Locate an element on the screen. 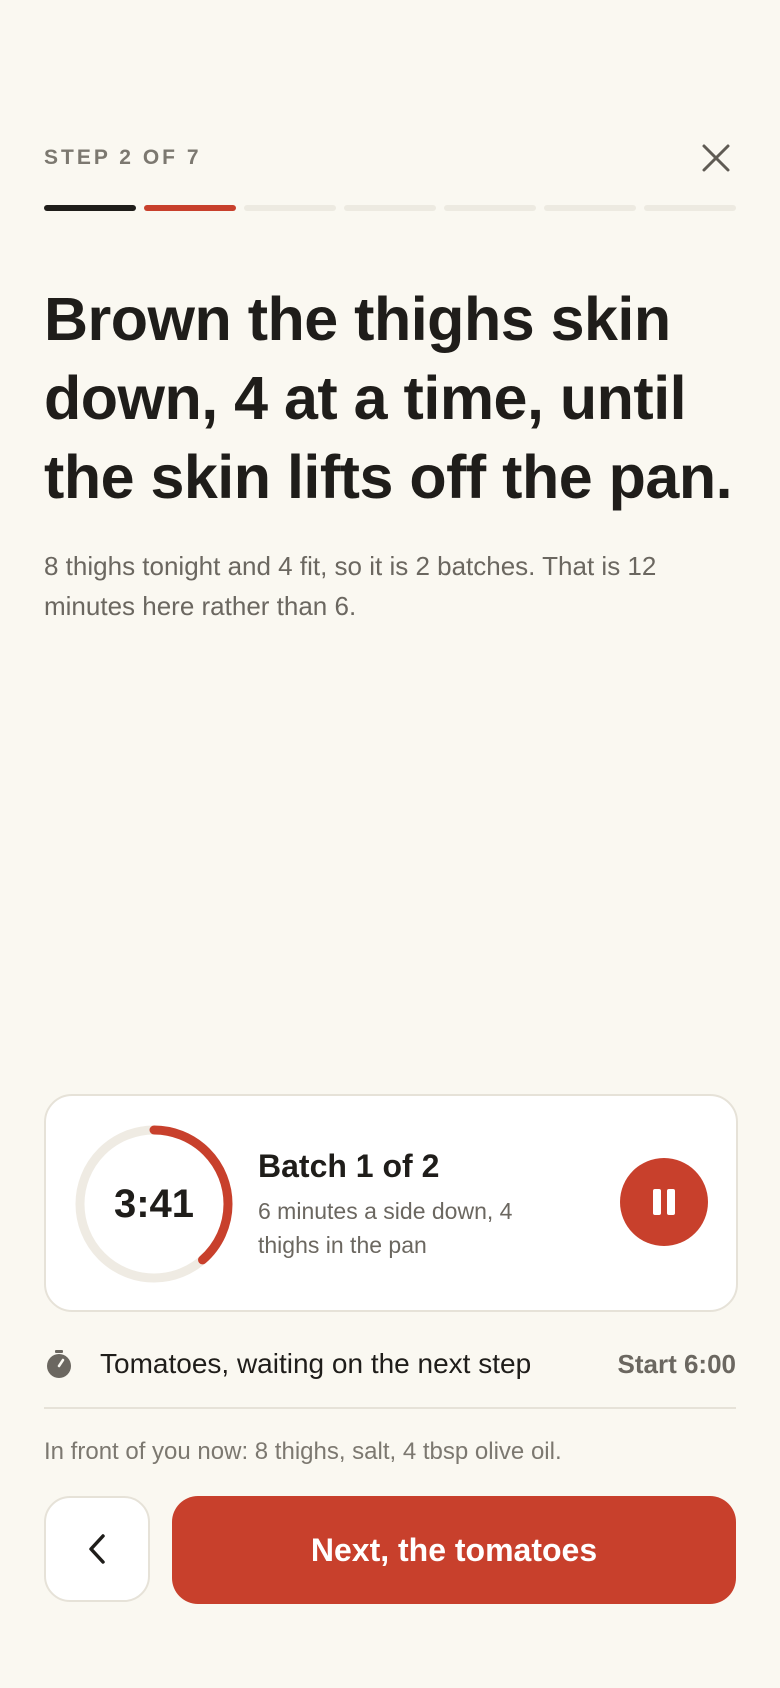  timer-ring: 3:41 is located at coordinates (154, 1204).